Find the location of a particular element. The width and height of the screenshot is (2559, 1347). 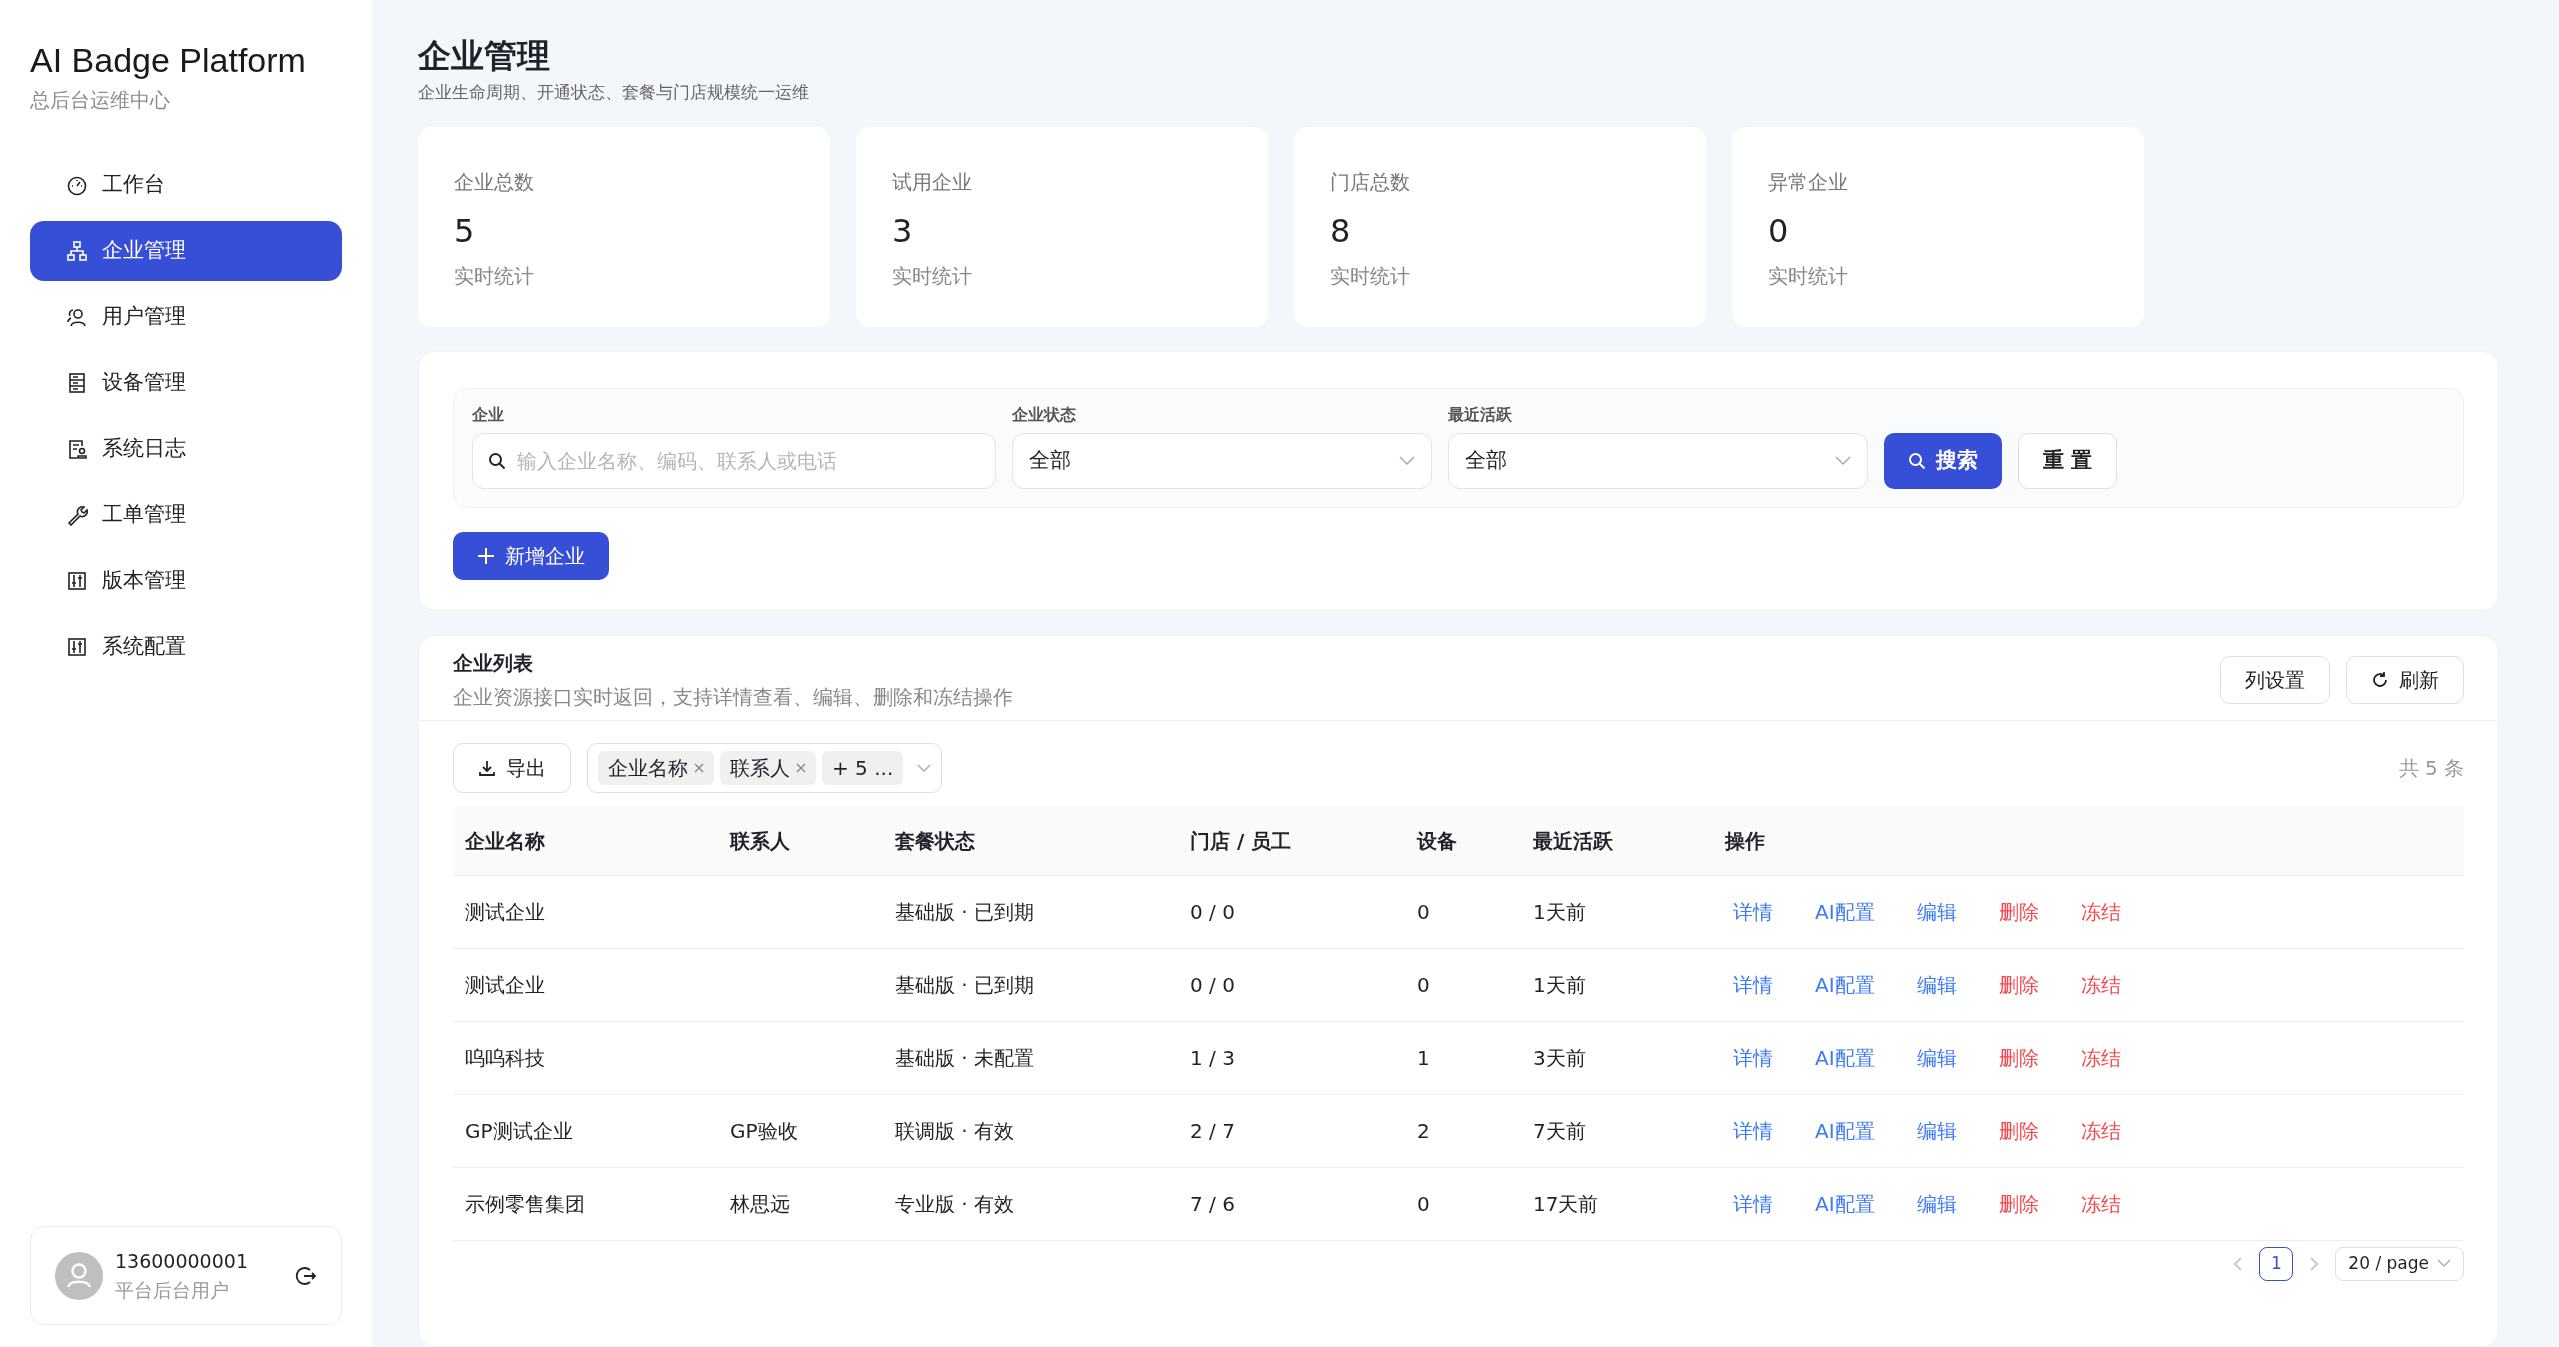

stat-label: 门店总数 is located at coordinates (1370, 183).